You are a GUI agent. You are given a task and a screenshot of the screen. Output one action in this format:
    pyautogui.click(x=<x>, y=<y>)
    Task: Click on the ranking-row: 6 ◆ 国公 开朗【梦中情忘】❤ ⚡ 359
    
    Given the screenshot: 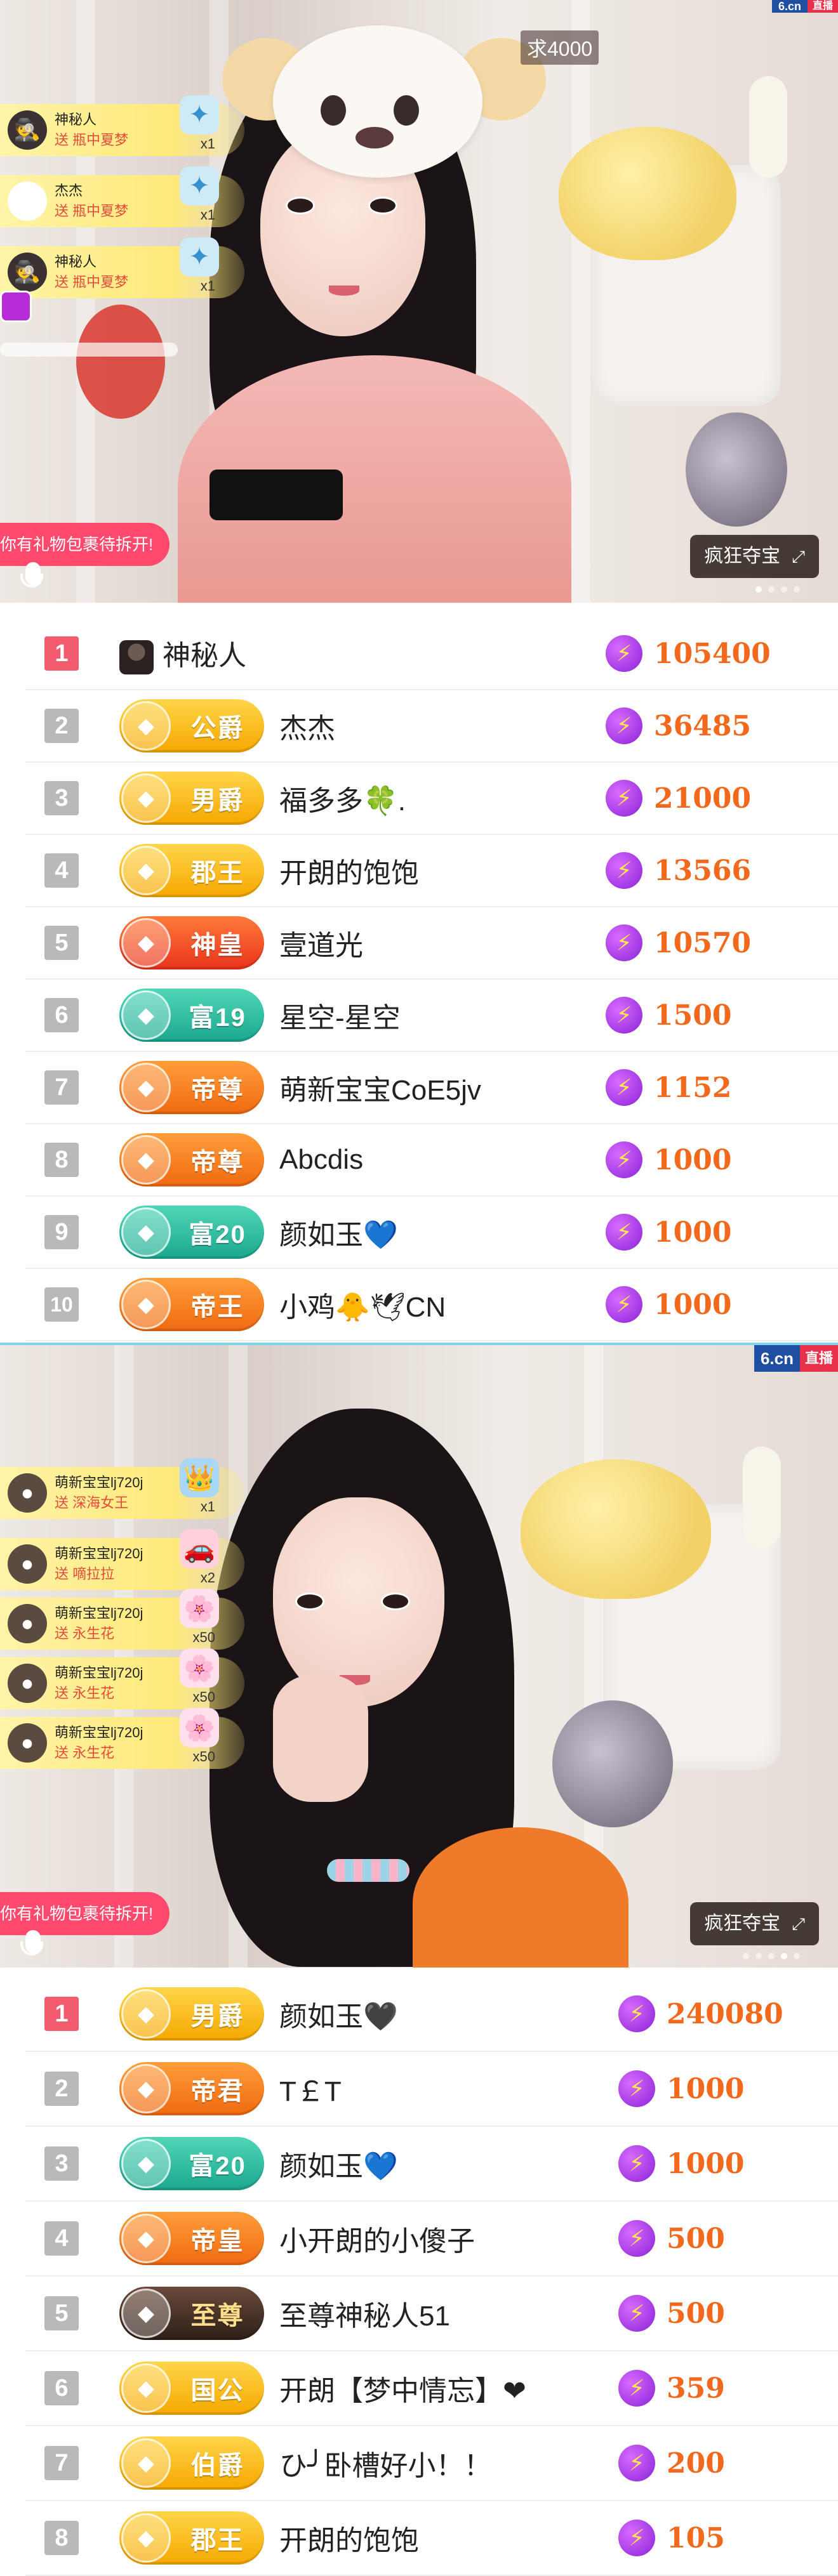 What is the action you would take?
    pyautogui.click(x=432, y=2388)
    